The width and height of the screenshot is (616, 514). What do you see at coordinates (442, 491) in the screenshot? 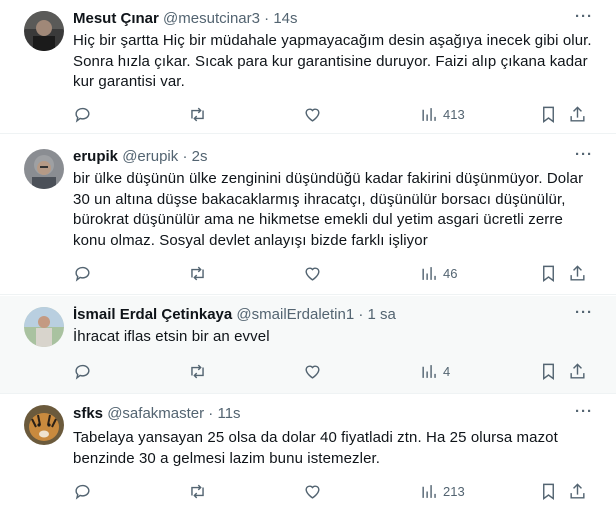
I see `views-button: 213` at bounding box center [442, 491].